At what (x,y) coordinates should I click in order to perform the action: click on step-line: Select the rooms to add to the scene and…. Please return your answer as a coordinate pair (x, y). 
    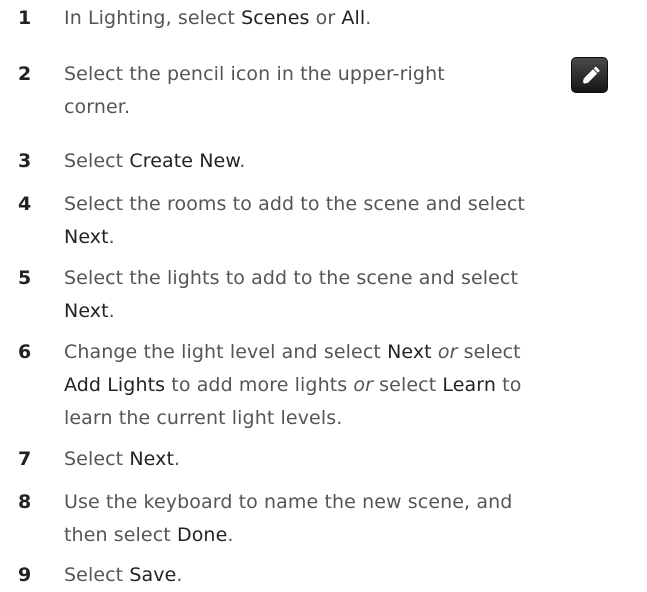
    Looking at the image, I should click on (355, 204).